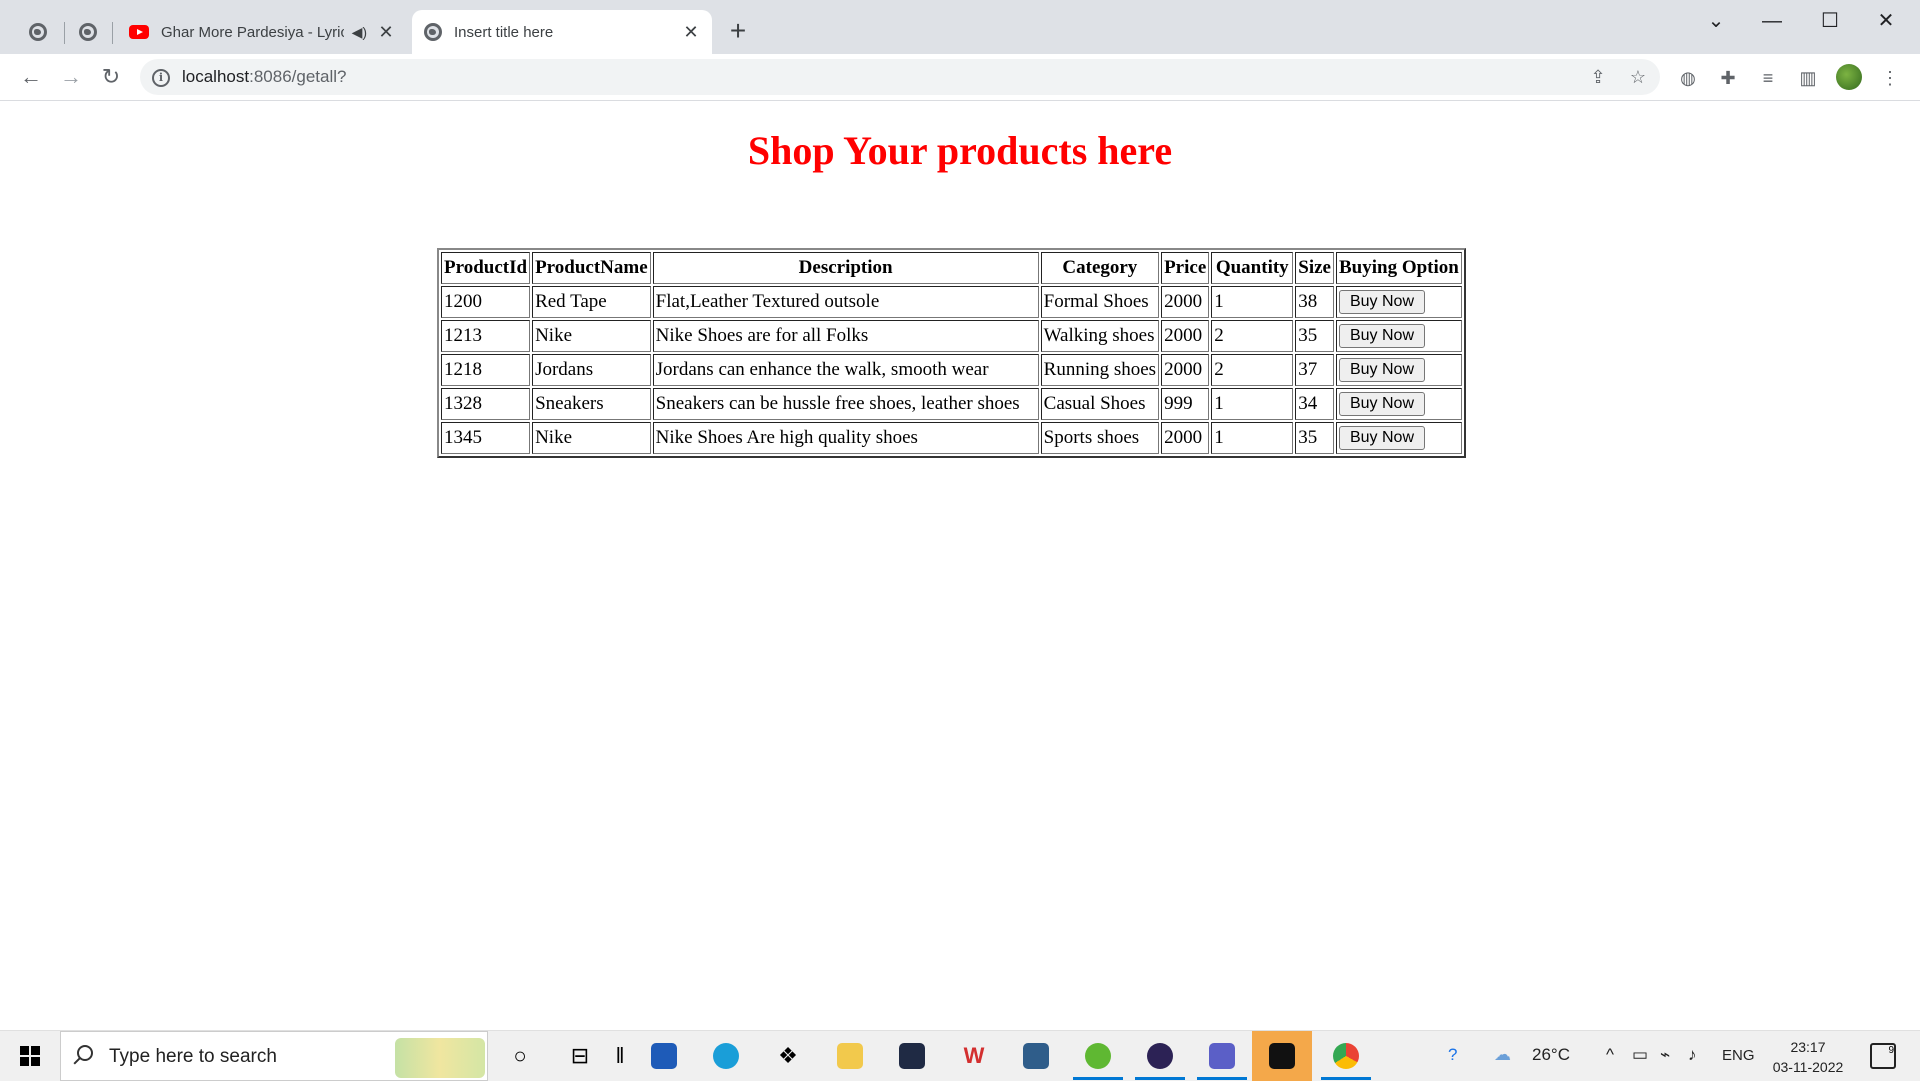  What do you see at coordinates (1100, 268) in the screenshot?
I see `header-category: Category` at bounding box center [1100, 268].